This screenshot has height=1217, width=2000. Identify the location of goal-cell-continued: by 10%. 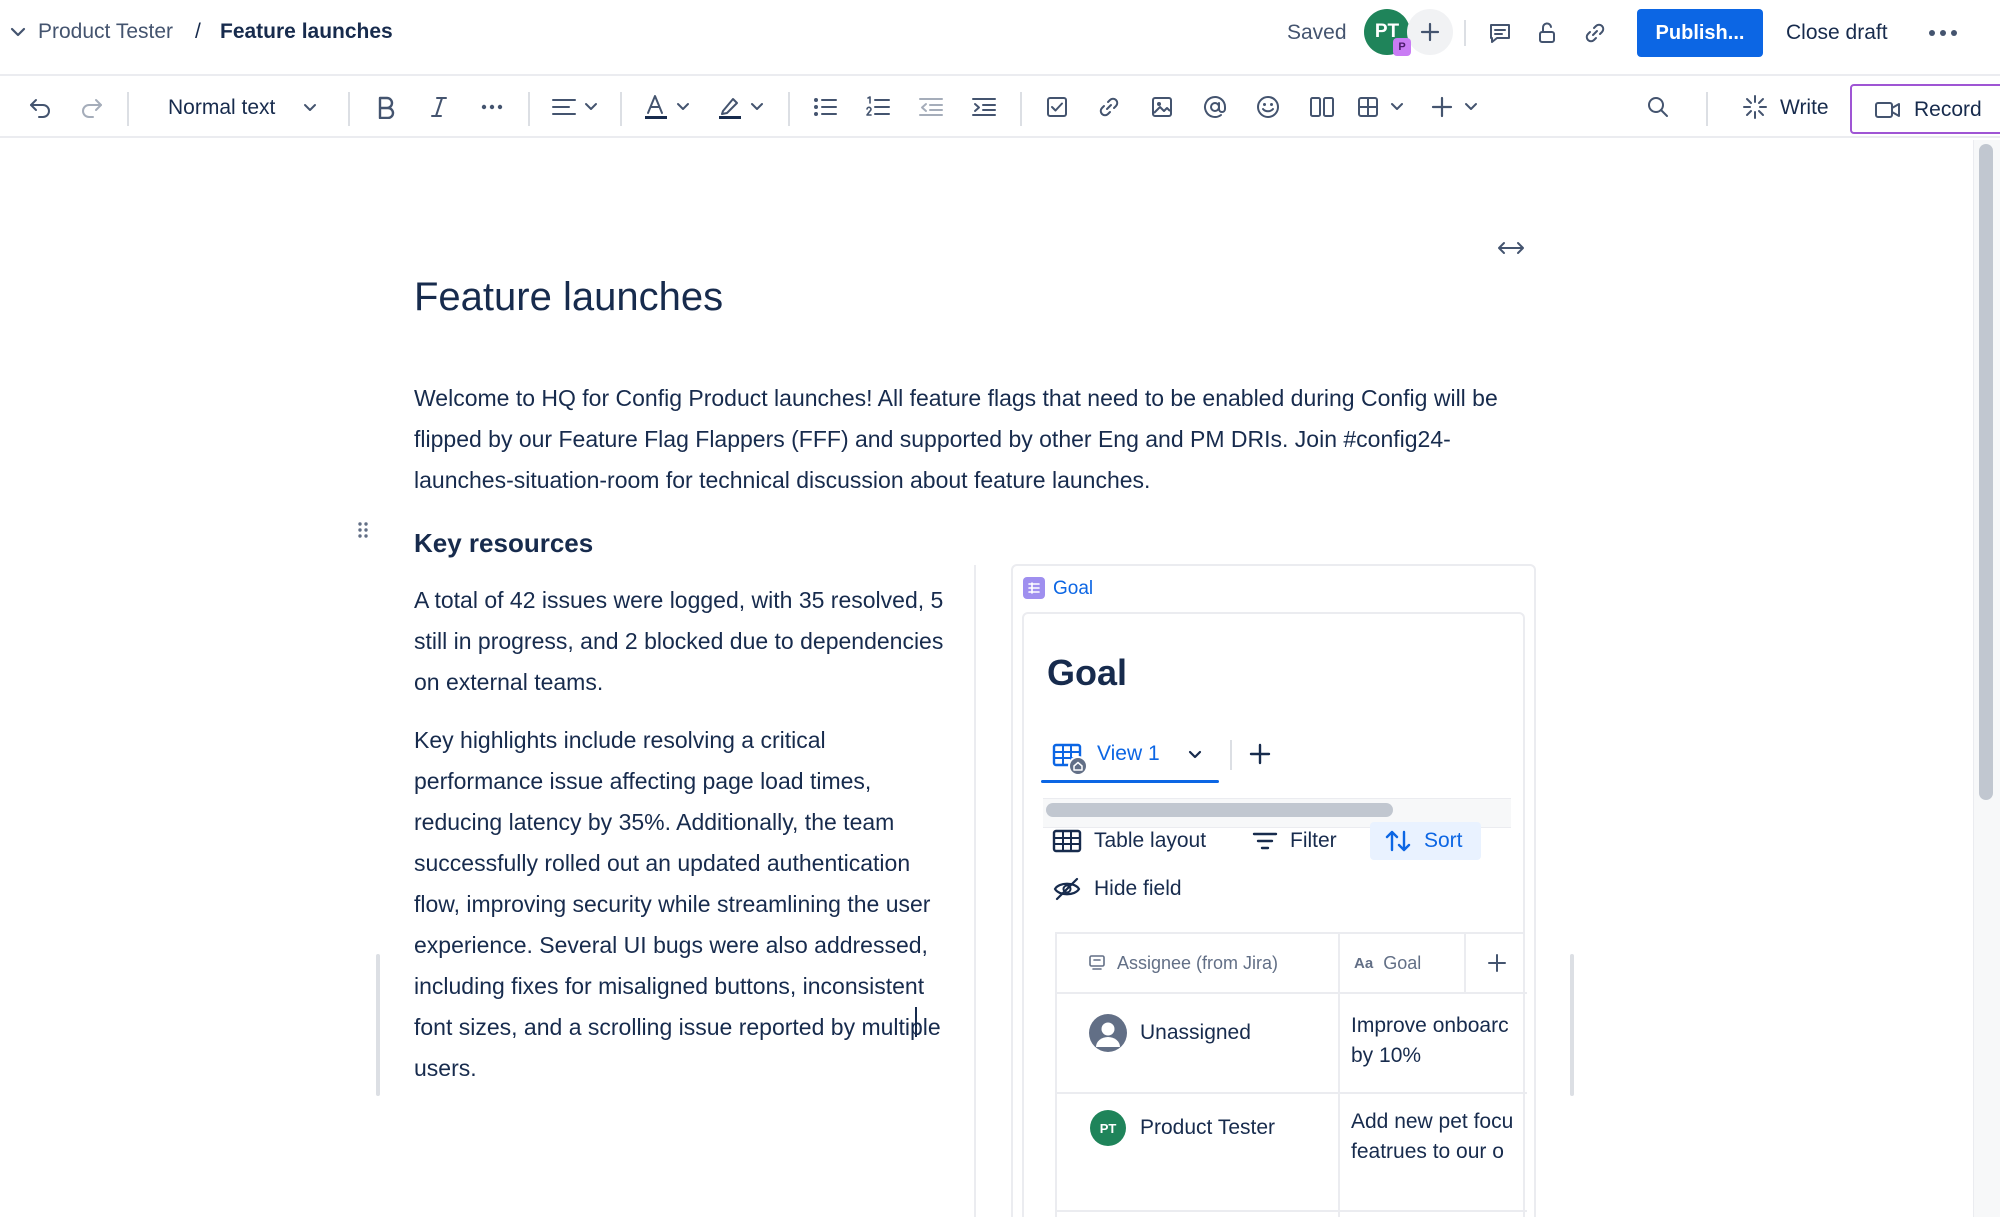
(1386, 1055).